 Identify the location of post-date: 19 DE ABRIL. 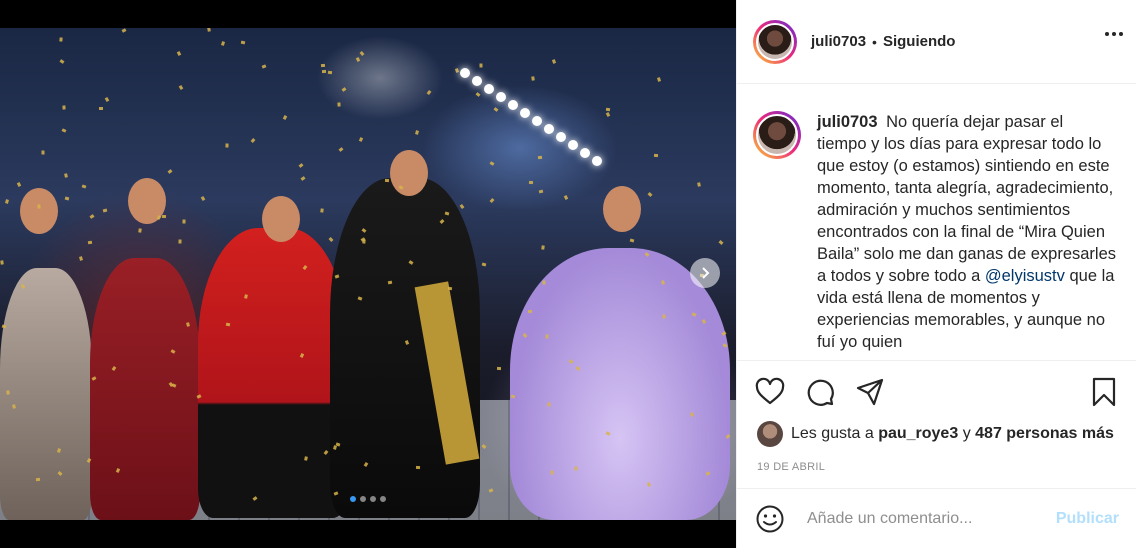
(791, 467).